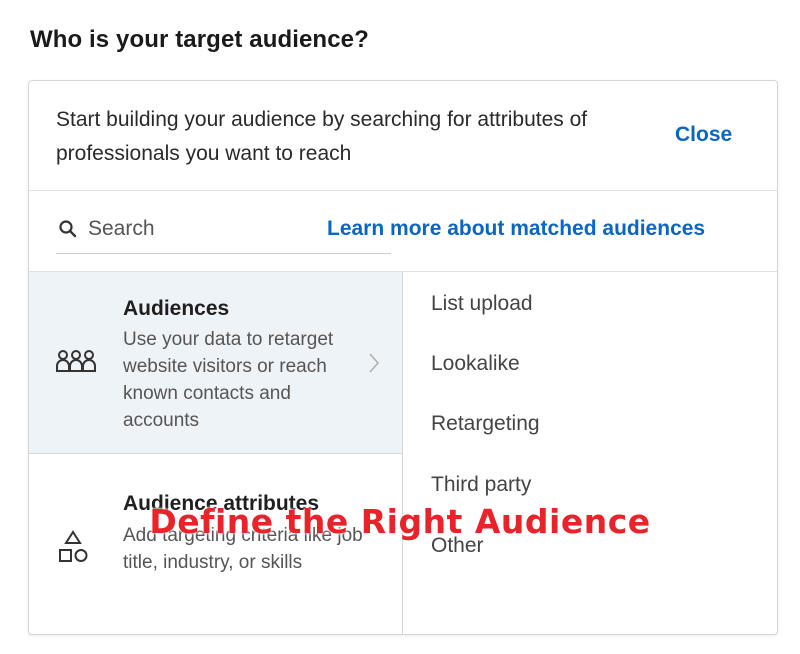 Image resolution: width=800 pixels, height=654 pixels. Describe the element at coordinates (68, 229) in the screenshot. I see `search-icon` at that location.